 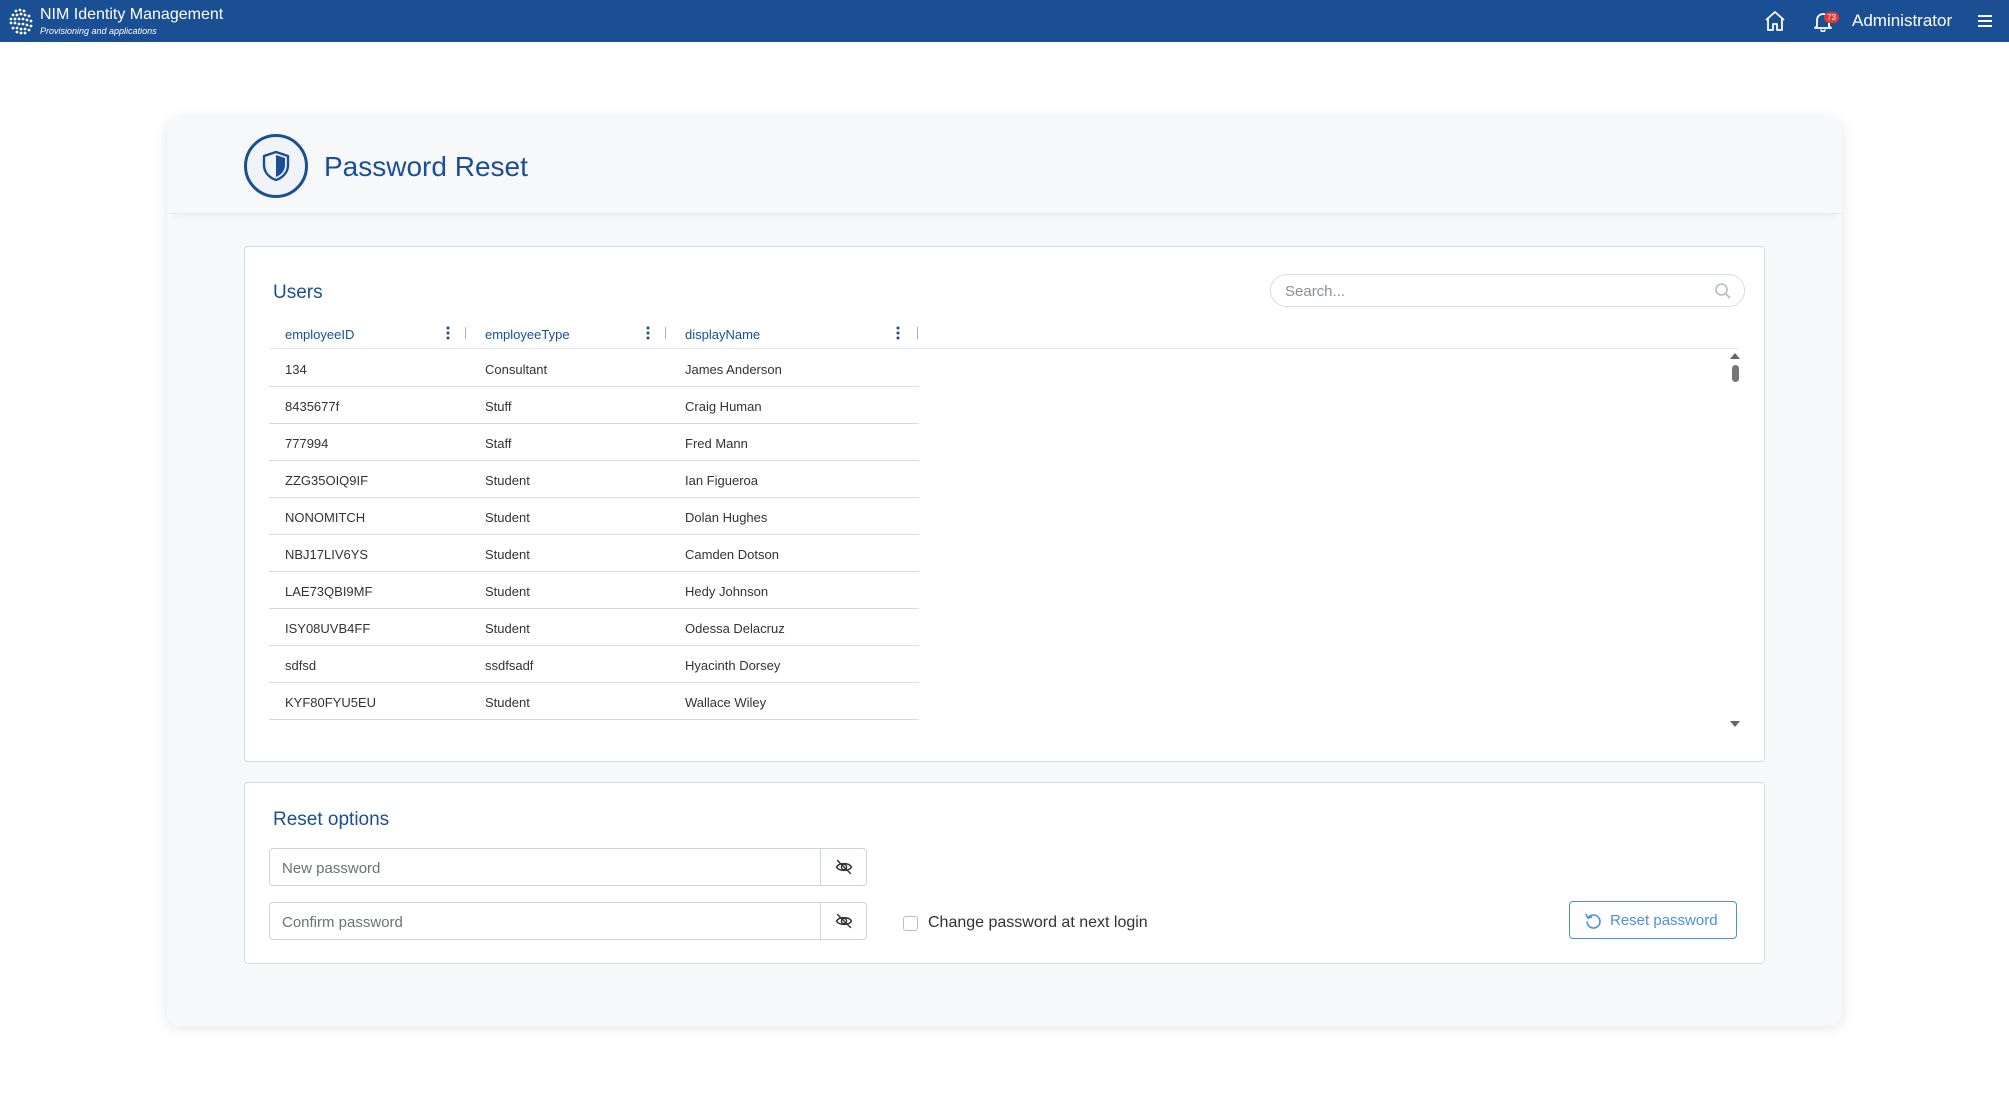 What do you see at coordinates (98, 30) in the screenshot?
I see `app-subtitle: Provisioning and applications` at bounding box center [98, 30].